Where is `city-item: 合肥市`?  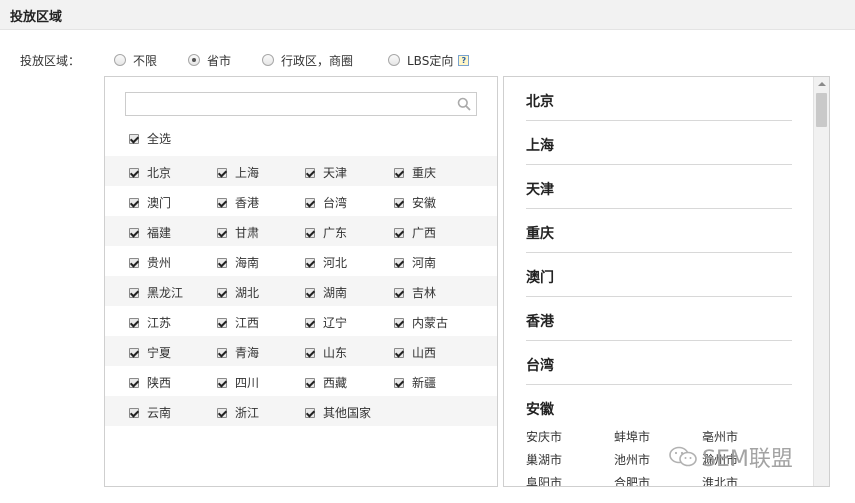
city-item: 合肥市 is located at coordinates (658, 480).